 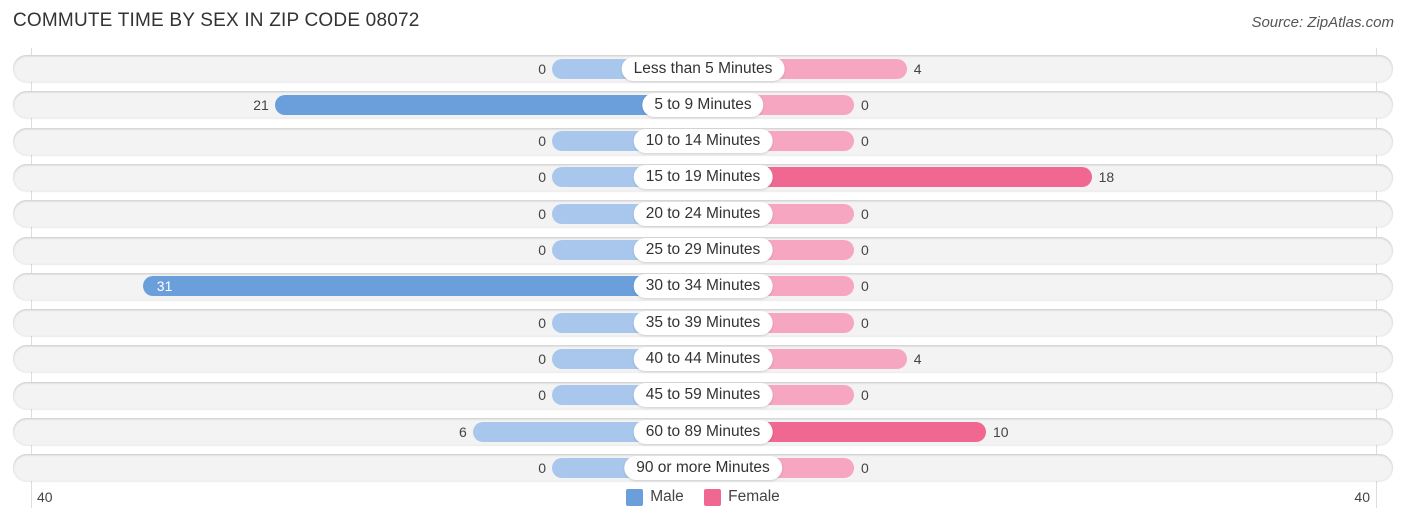 What do you see at coordinates (667, 496) in the screenshot?
I see `legend-label-male: Male` at bounding box center [667, 496].